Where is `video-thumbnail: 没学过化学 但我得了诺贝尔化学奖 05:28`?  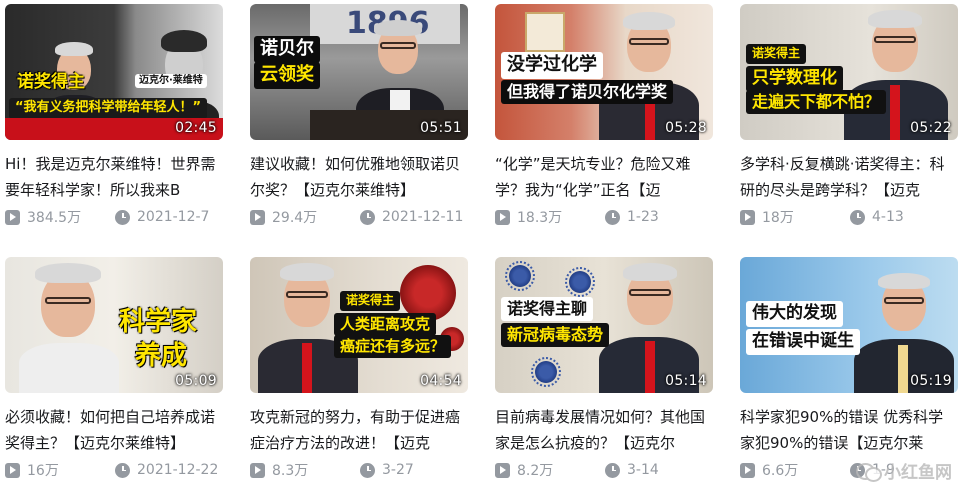 video-thumbnail: 没学过化学 但我得了诺贝尔化学奖 05:28 is located at coordinates (604, 72).